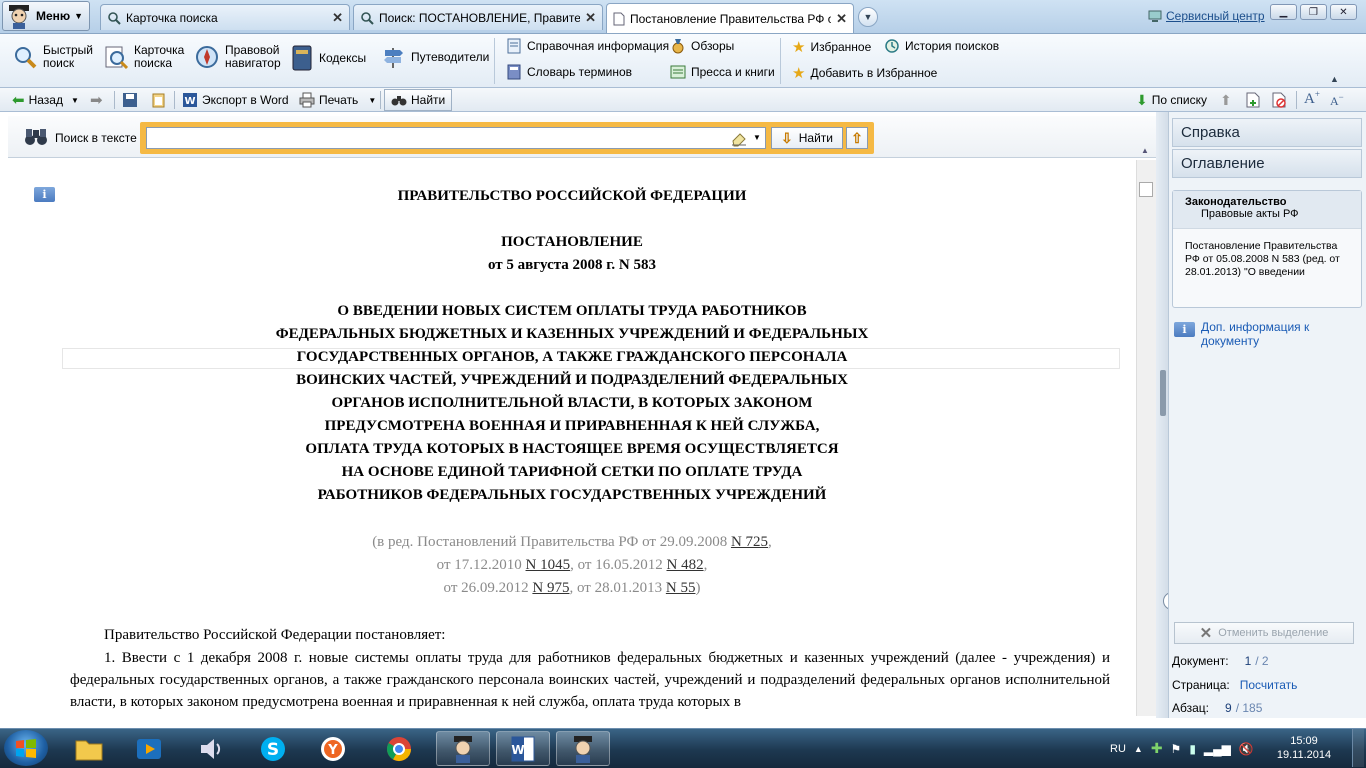 The width and height of the screenshot is (1366, 768). I want to click on search-input, so click(456, 138).